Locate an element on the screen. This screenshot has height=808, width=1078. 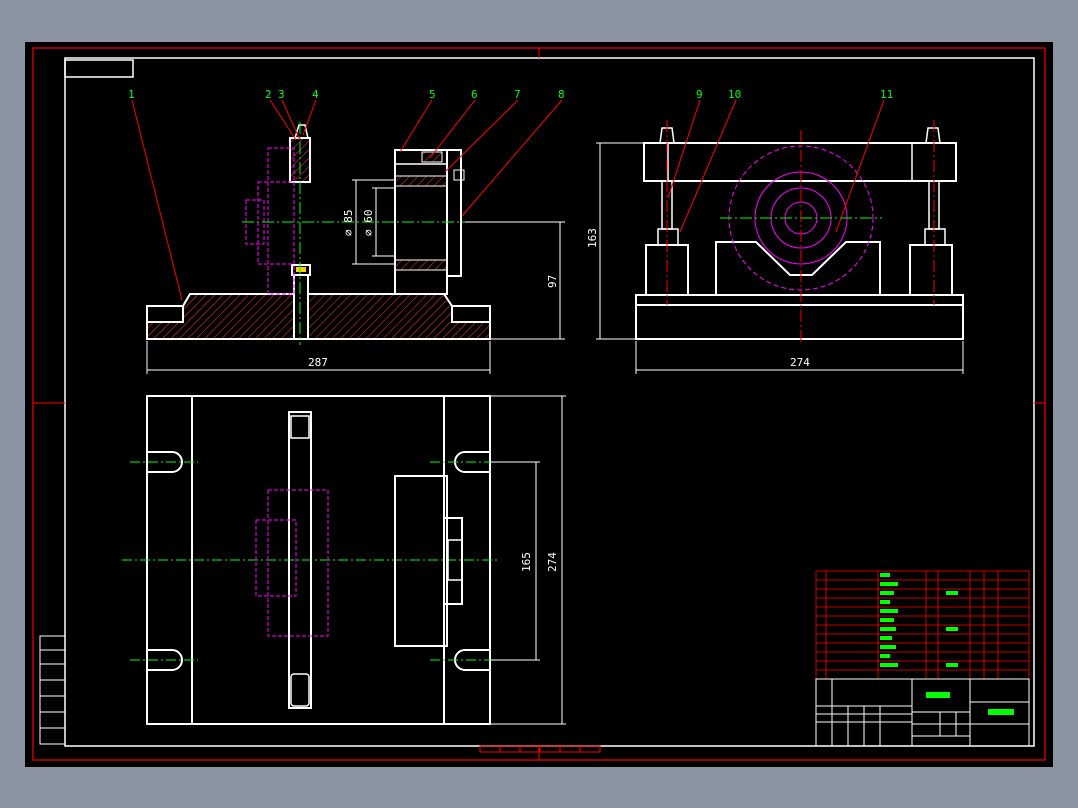
balloon-11: 11 is located at coordinates (886, 94).